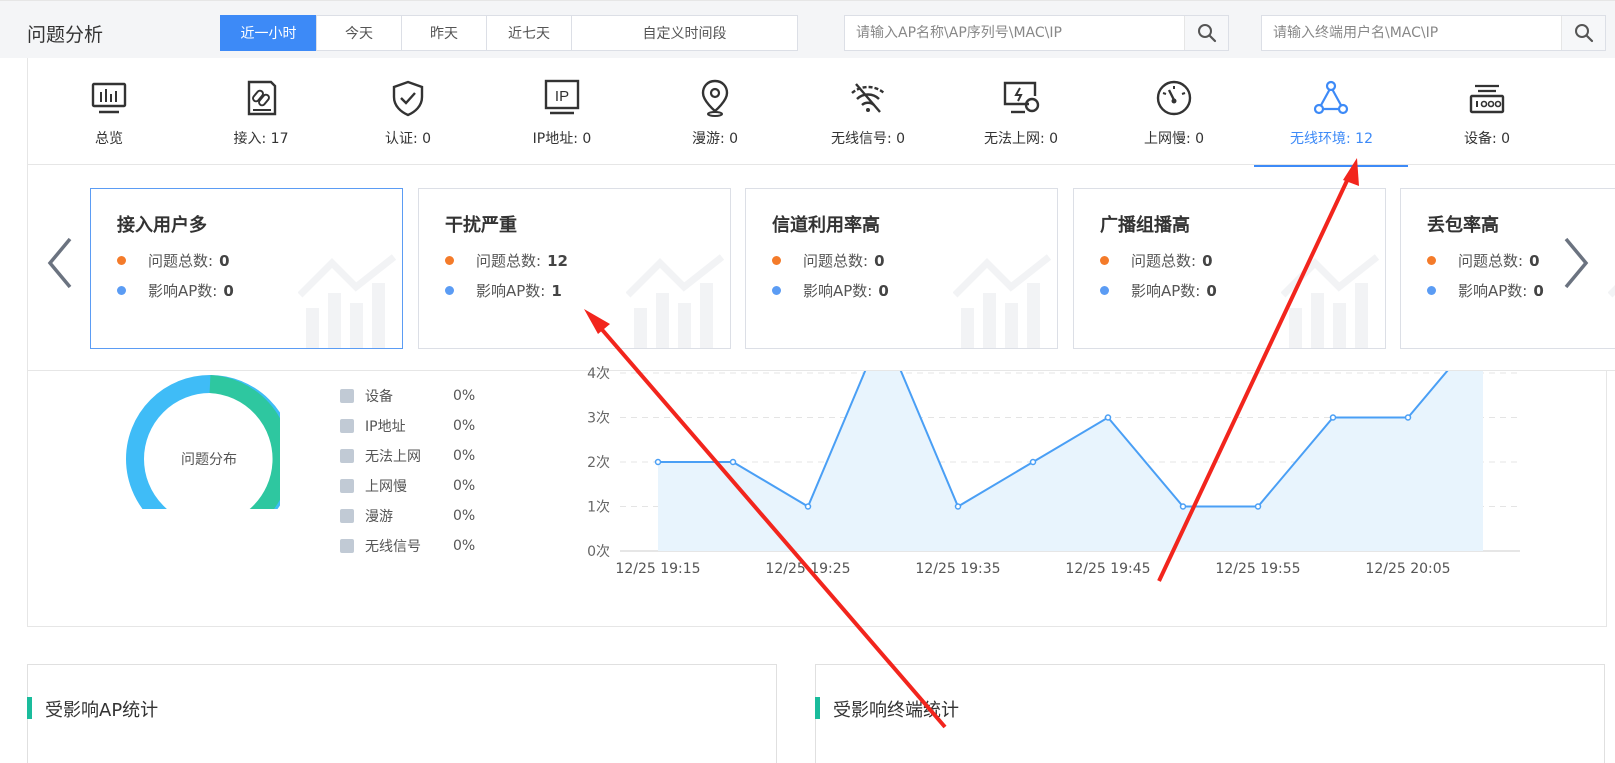  Describe the element at coordinates (684, 33) in the screenshot. I see `tab-custom-range: 自定义时间段` at that location.